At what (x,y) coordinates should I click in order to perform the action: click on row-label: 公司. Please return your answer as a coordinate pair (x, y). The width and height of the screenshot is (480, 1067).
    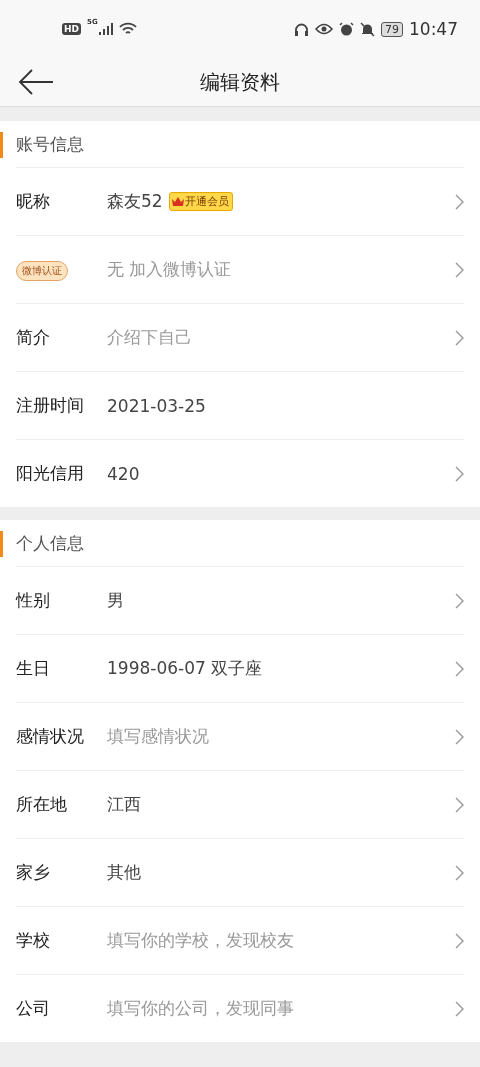
    Looking at the image, I should click on (33, 1008).